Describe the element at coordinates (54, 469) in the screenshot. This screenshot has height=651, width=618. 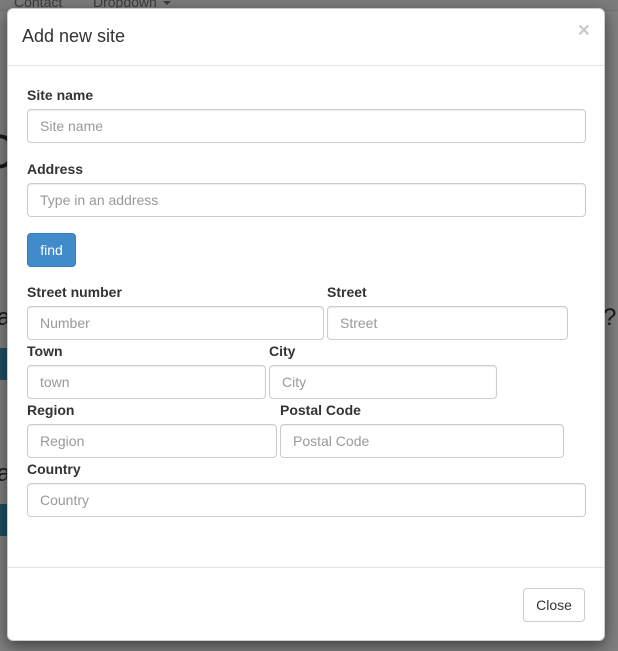
I see `country-label: Country` at that location.